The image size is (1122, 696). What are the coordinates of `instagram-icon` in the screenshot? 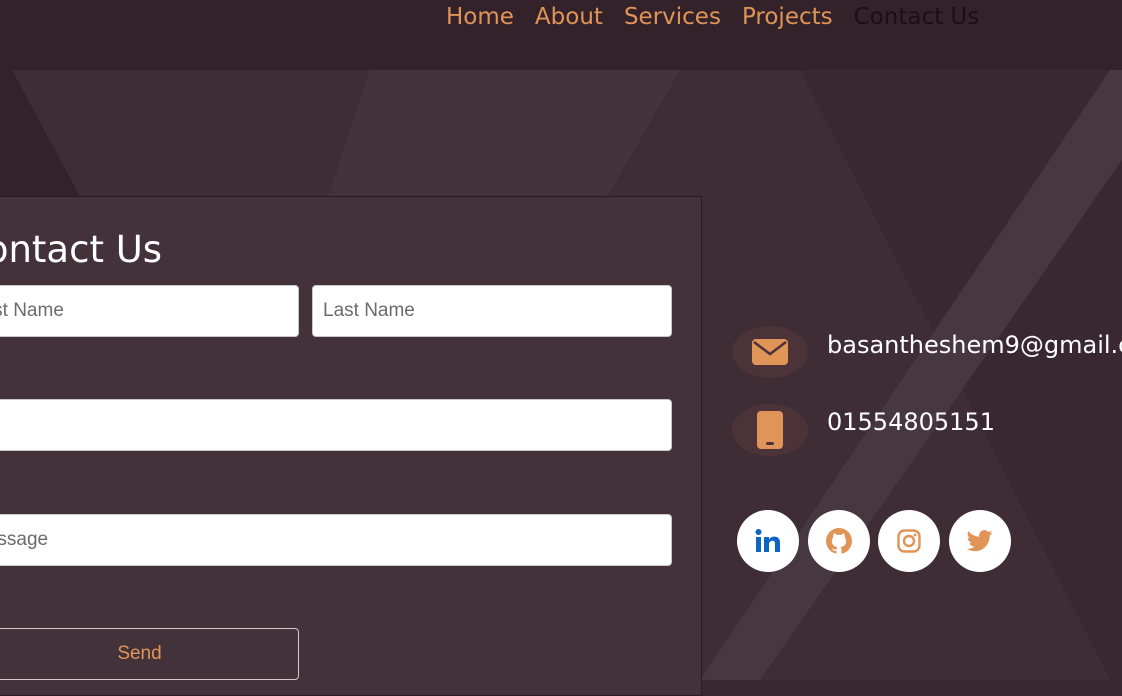 It's located at (909, 541).